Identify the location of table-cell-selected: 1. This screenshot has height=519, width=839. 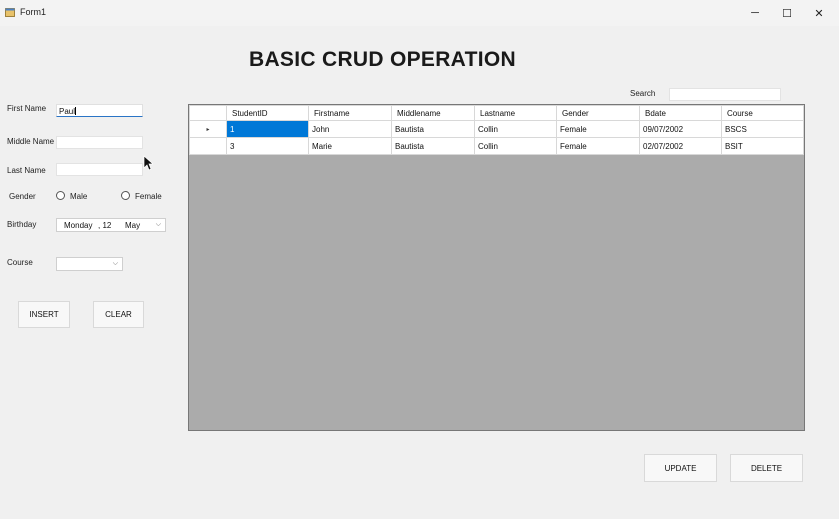
(267, 129).